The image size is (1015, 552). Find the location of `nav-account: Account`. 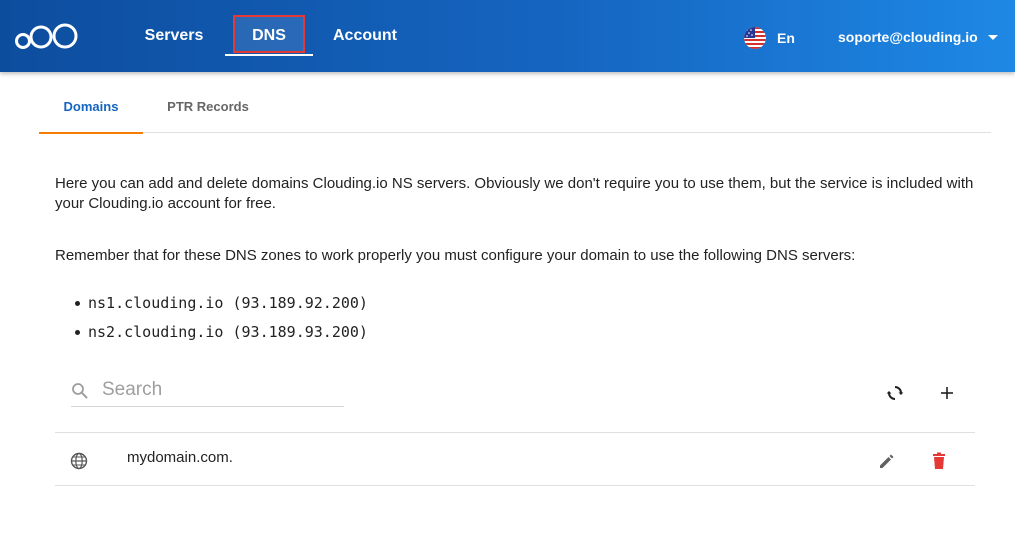

nav-account: Account is located at coordinates (365, 36).